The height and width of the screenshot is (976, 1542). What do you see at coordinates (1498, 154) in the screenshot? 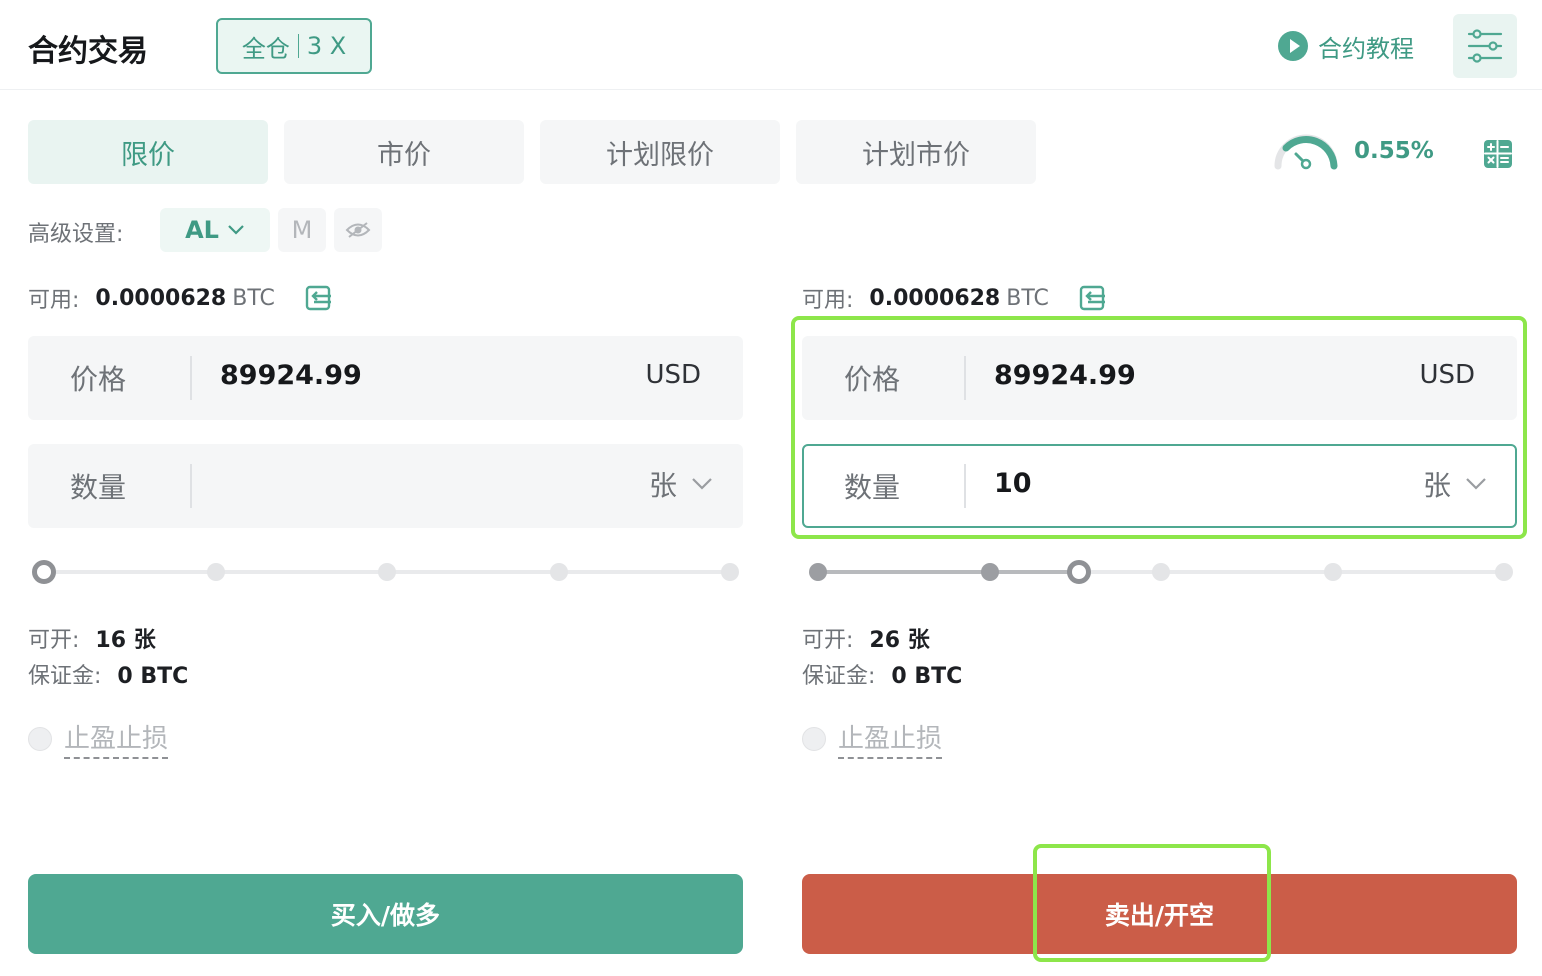
I see `calculator-icon` at bounding box center [1498, 154].